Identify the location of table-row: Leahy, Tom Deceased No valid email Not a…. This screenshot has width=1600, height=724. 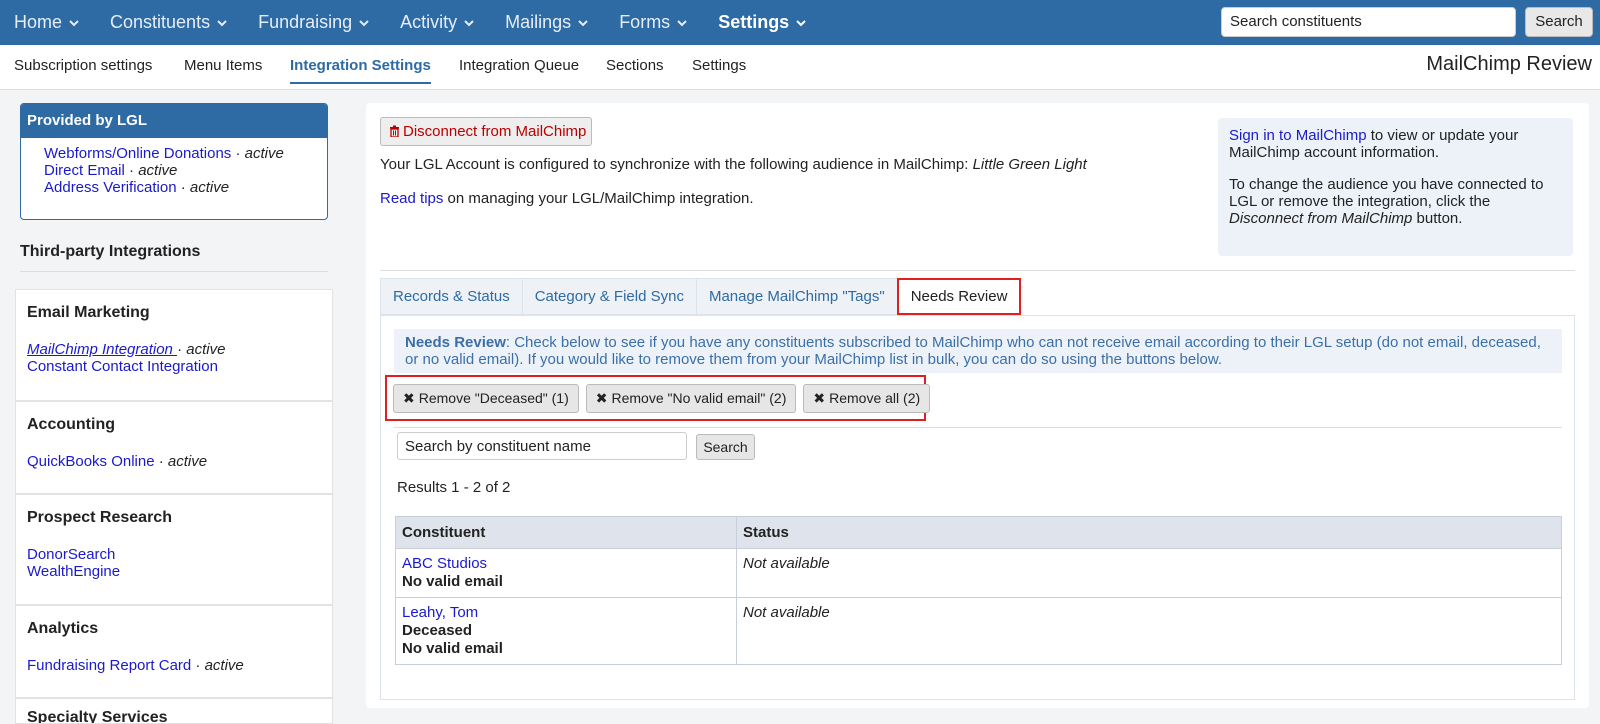
(978, 631).